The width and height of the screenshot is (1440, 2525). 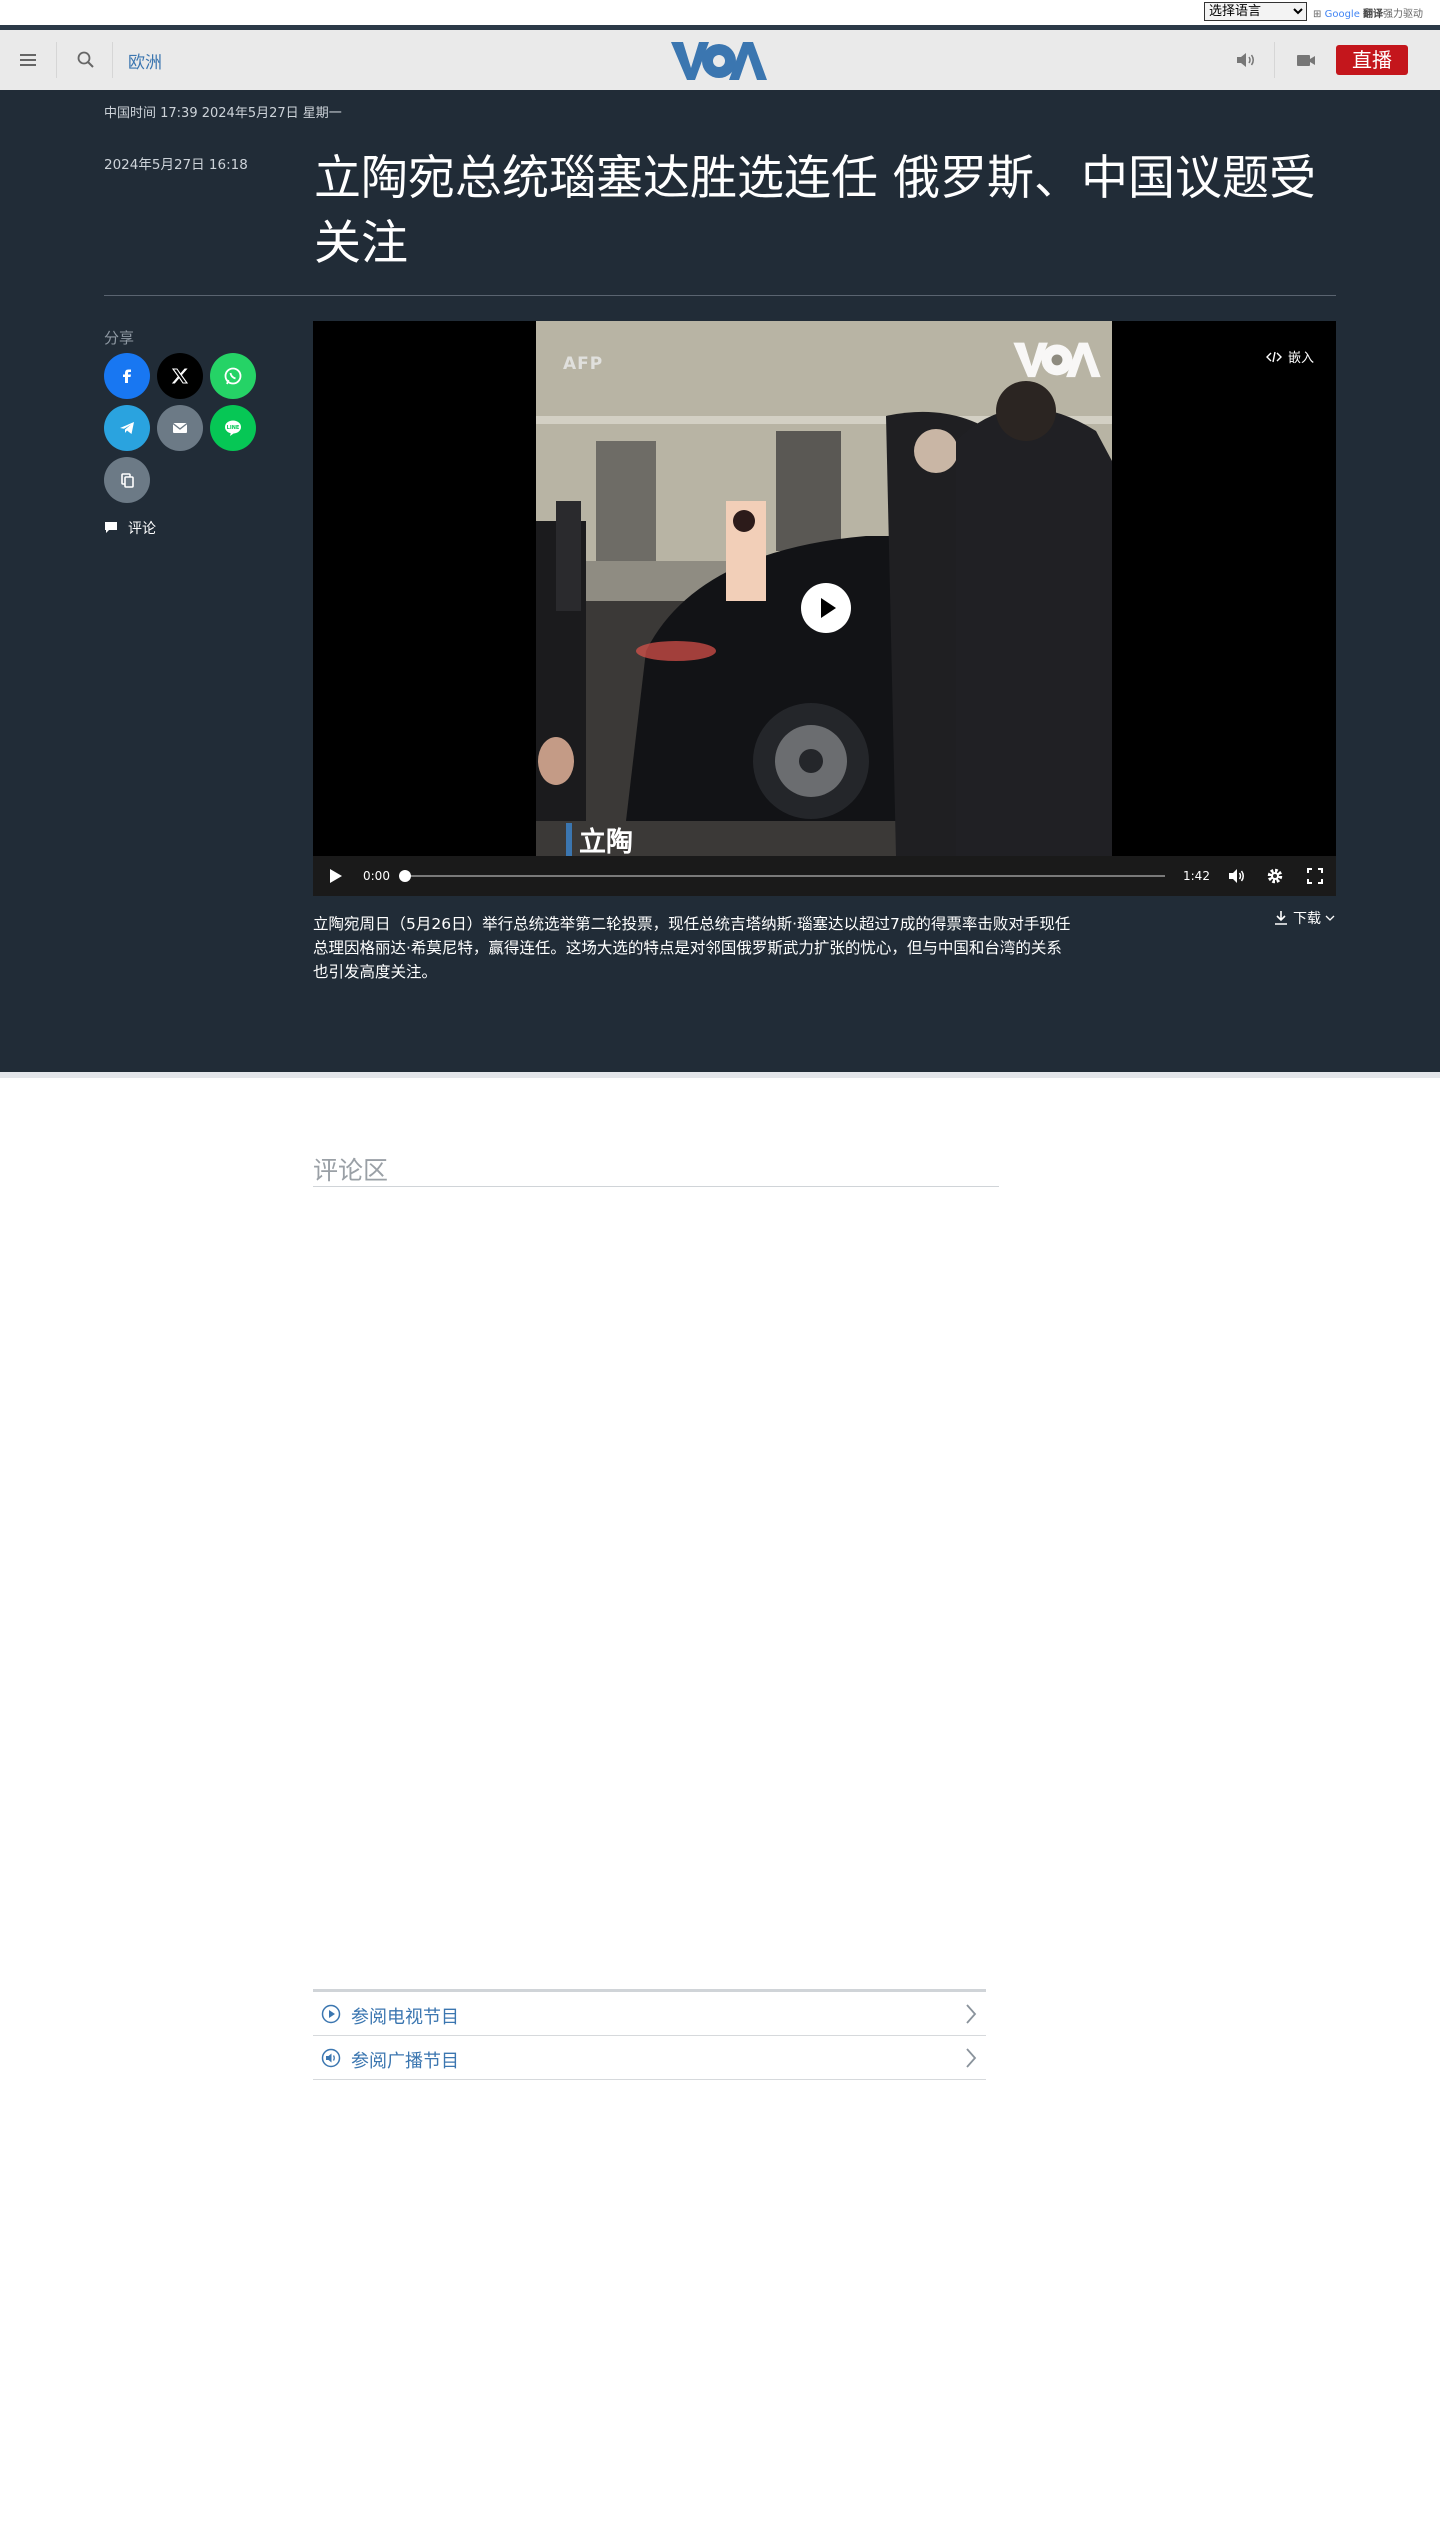 I want to click on embed-label: 嵌入, so click(x=1301, y=358).